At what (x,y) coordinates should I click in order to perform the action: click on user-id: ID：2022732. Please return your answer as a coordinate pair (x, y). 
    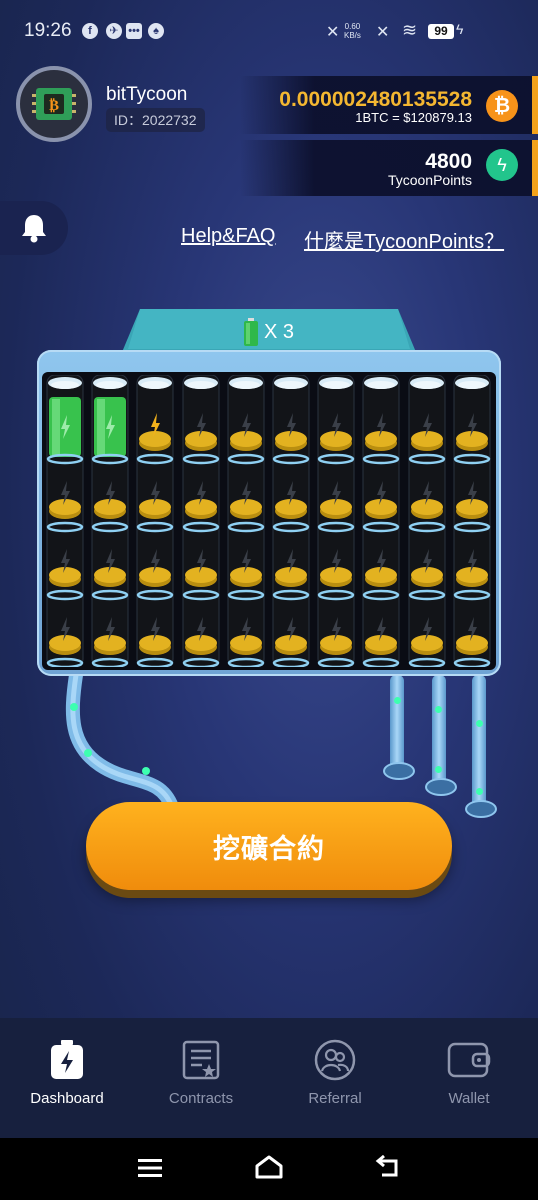
    Looking at the image, I should click on (155, 120).